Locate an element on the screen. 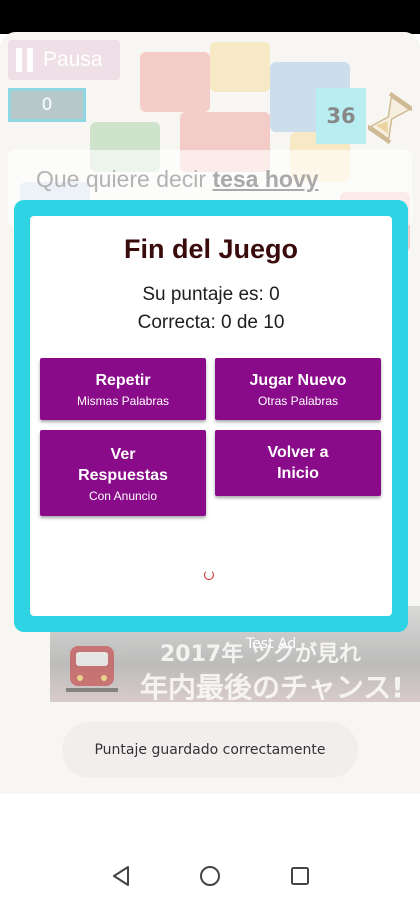 This screenshot has width=420, height=900. repeat-button-label: Repetir is located at coordinates (123, 380).